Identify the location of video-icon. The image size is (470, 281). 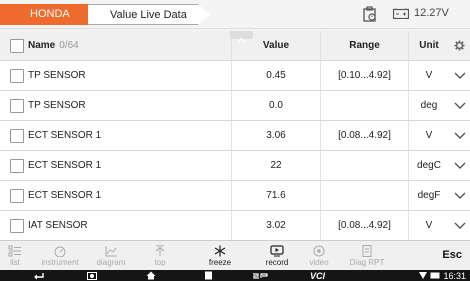
(319, 251).